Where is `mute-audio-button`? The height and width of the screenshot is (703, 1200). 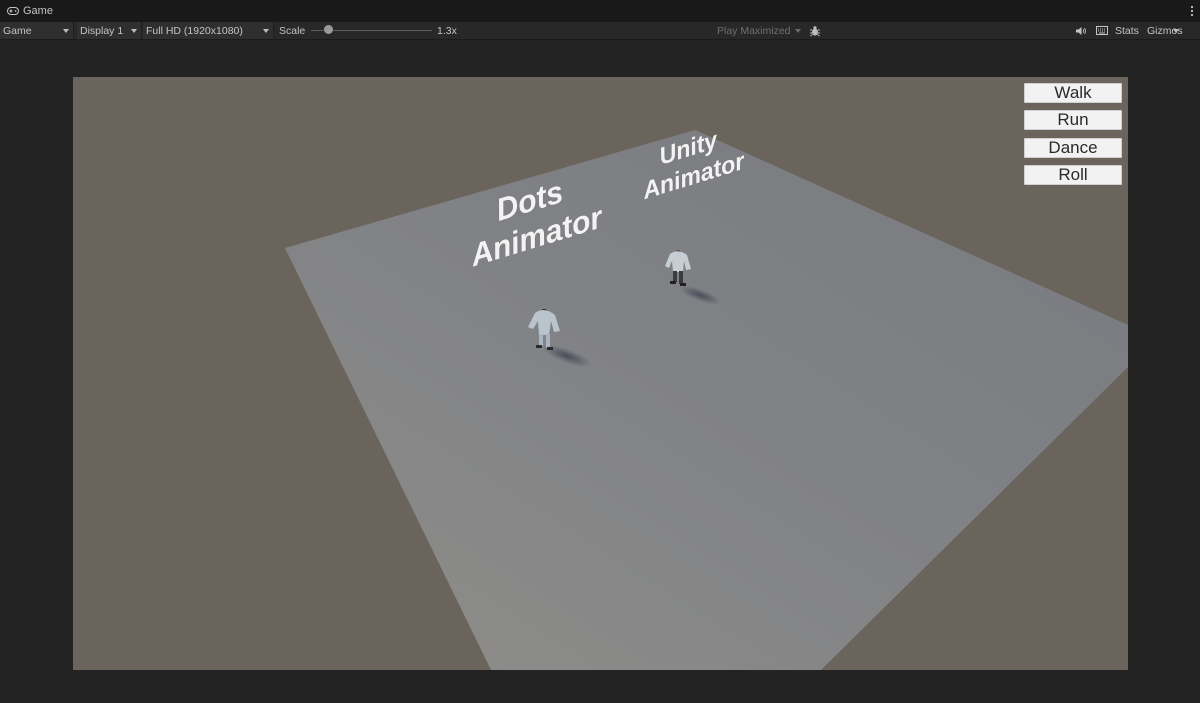 mute-audio-button is located at coordinates (1081, 30).